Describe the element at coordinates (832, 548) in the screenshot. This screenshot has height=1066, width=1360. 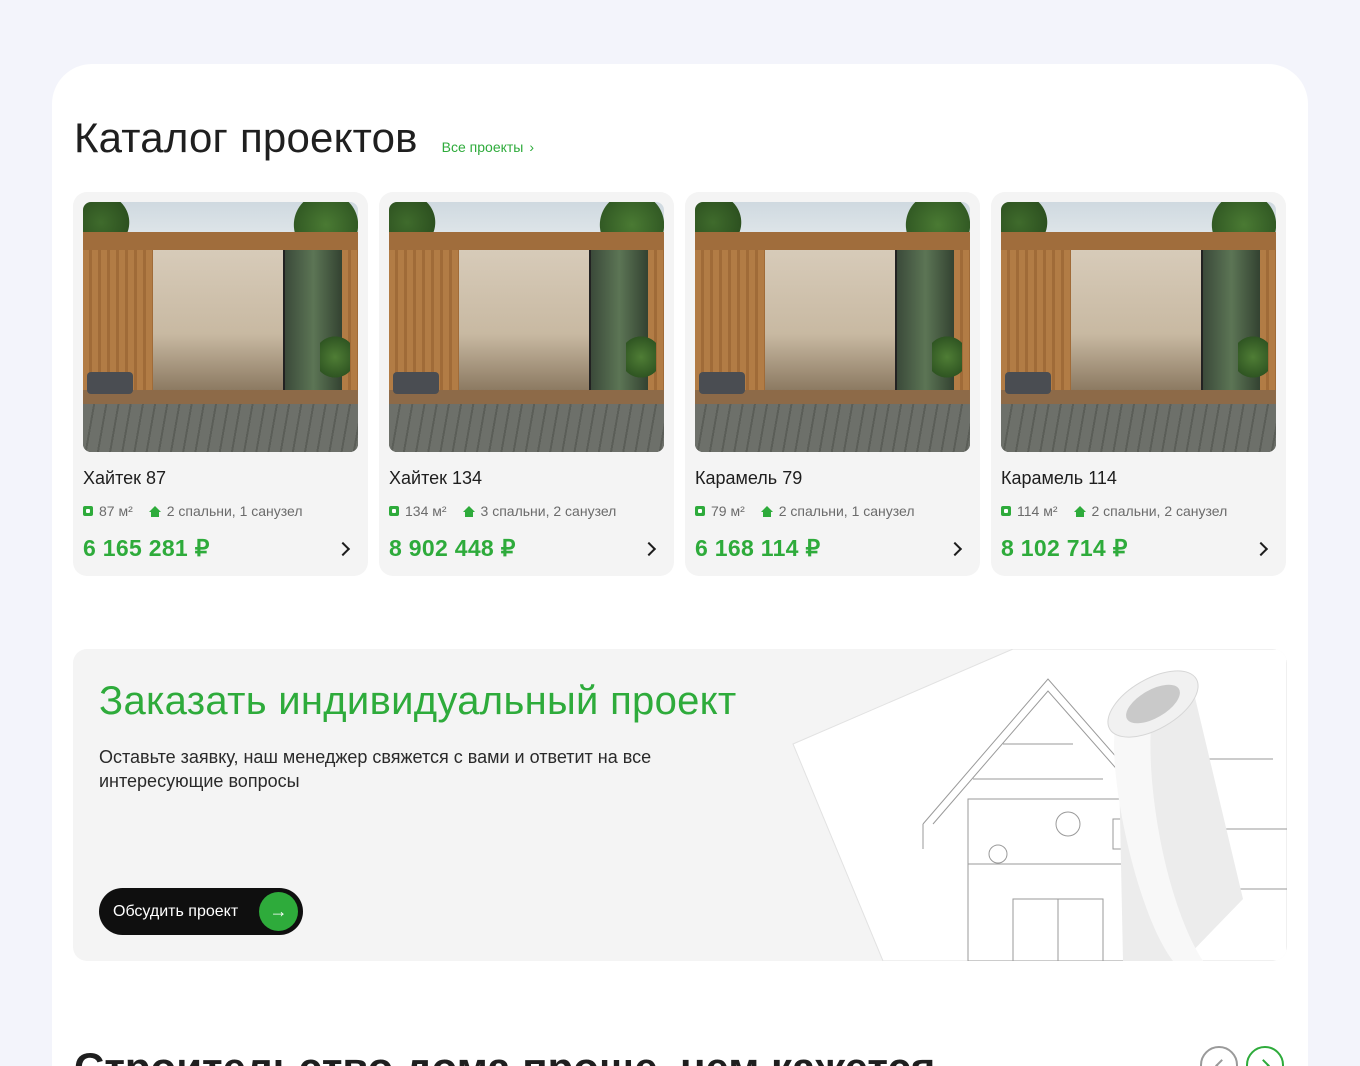
I see `price-row: 6 168 114 ₽` at that location.